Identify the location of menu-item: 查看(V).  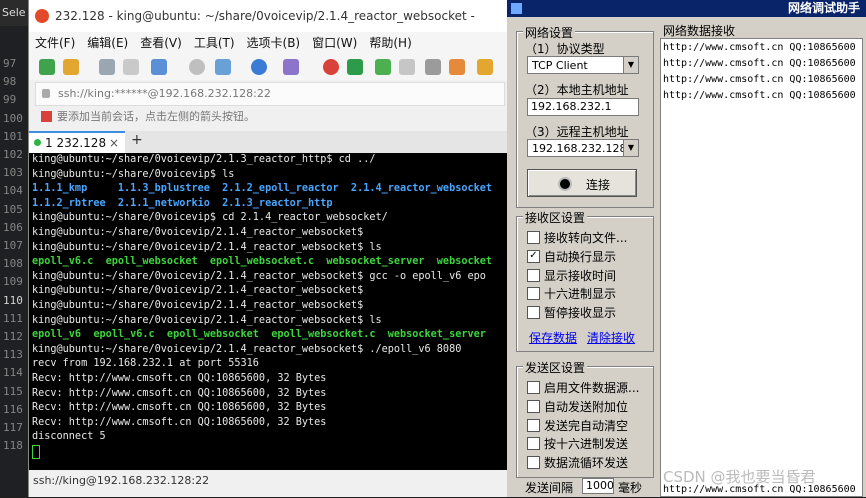
(161, 43).